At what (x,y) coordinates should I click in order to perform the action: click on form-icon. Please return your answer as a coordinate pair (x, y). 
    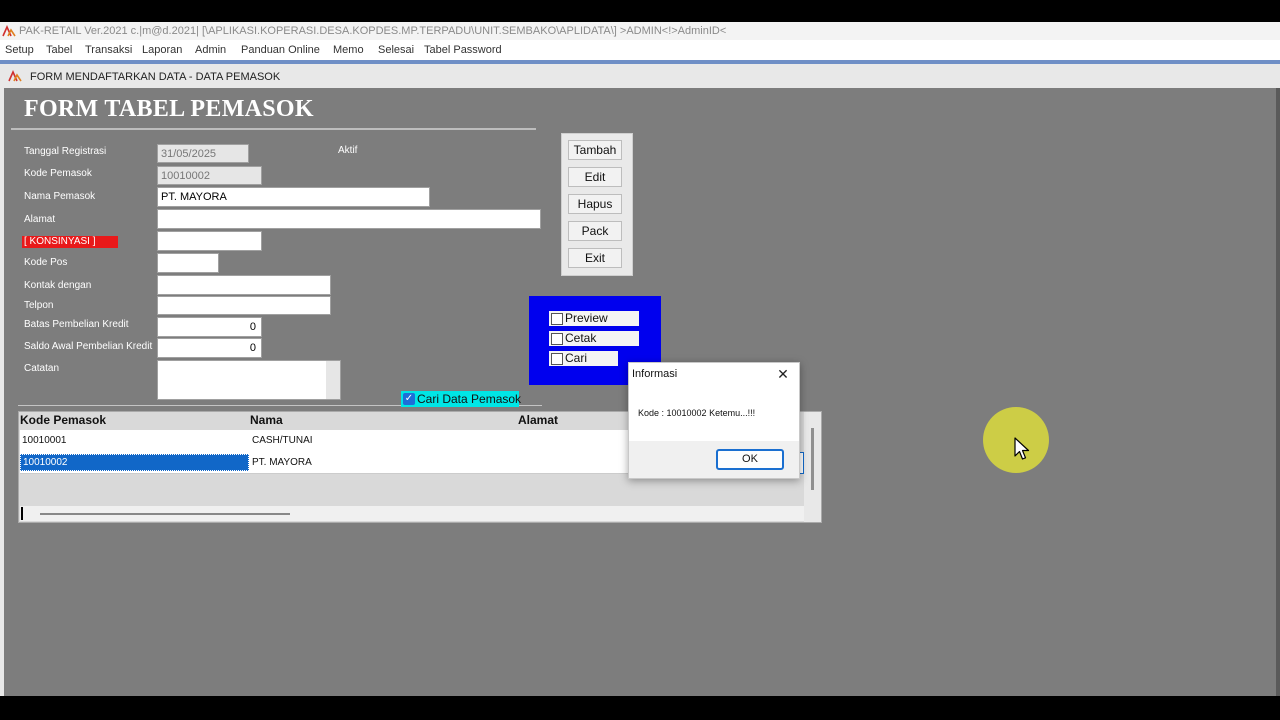
    Looking at the image, I should click on (15, 76).